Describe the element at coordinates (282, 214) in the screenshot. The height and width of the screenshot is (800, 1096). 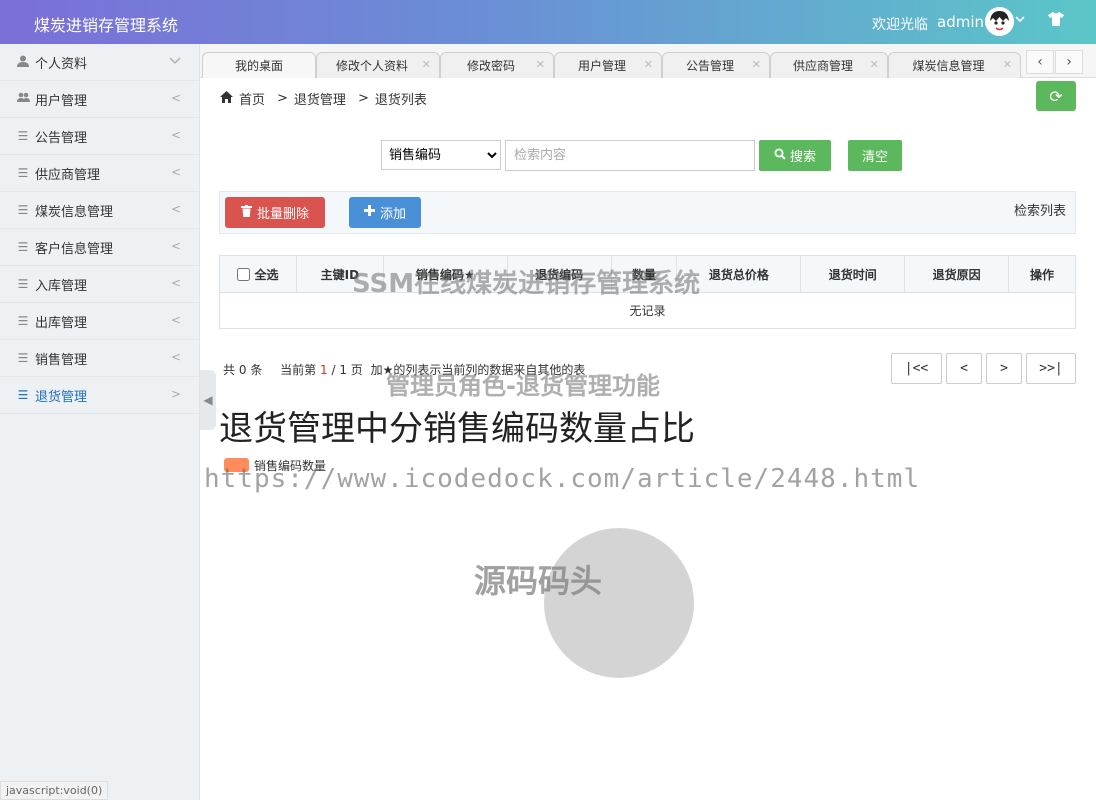
I see `batch-delete-label: 批量删除` at that location.